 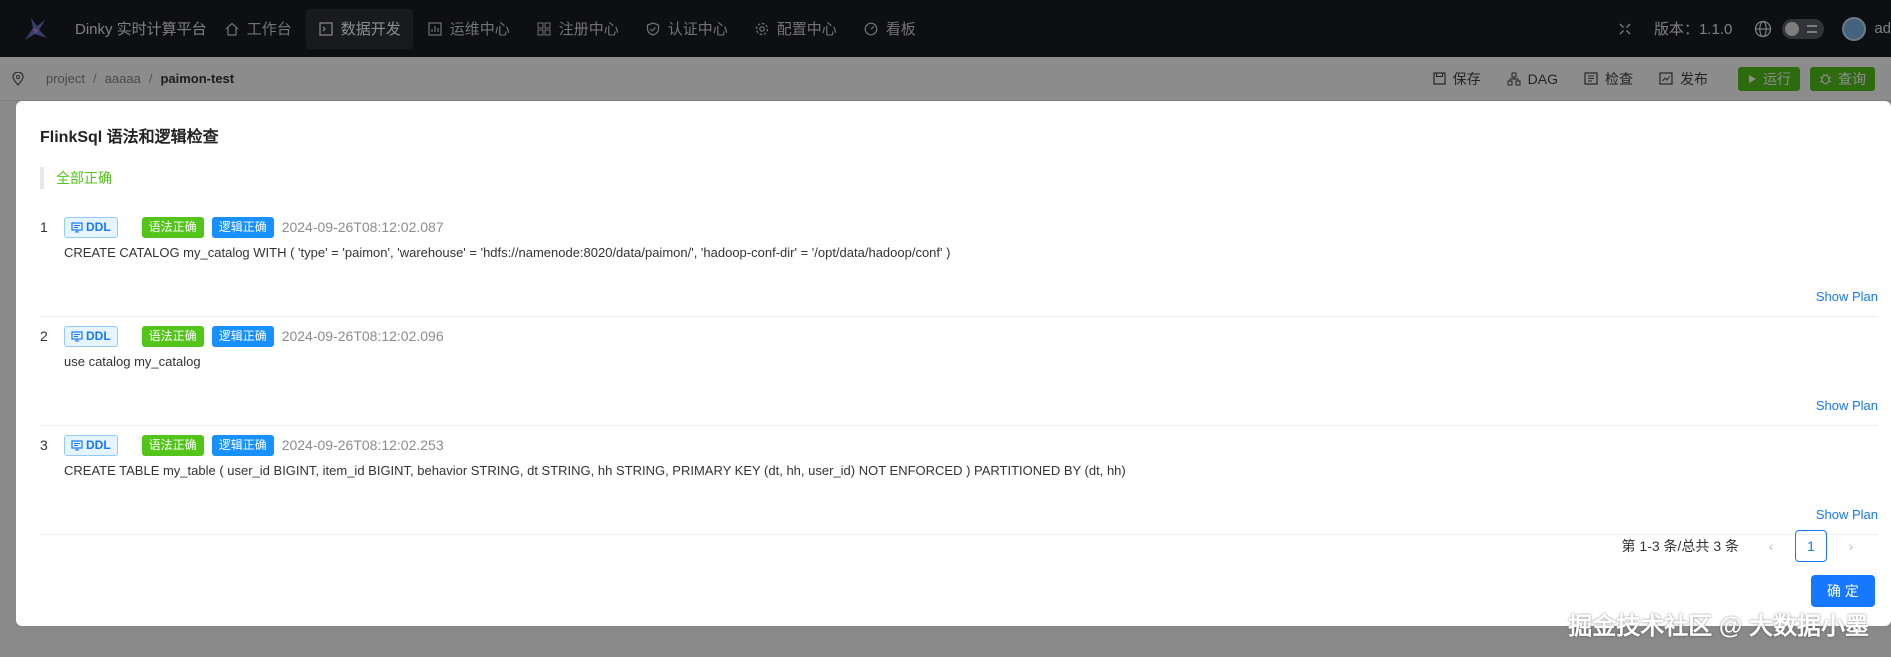 I want to click on page-number: 1, so click(x=1811, y=546).